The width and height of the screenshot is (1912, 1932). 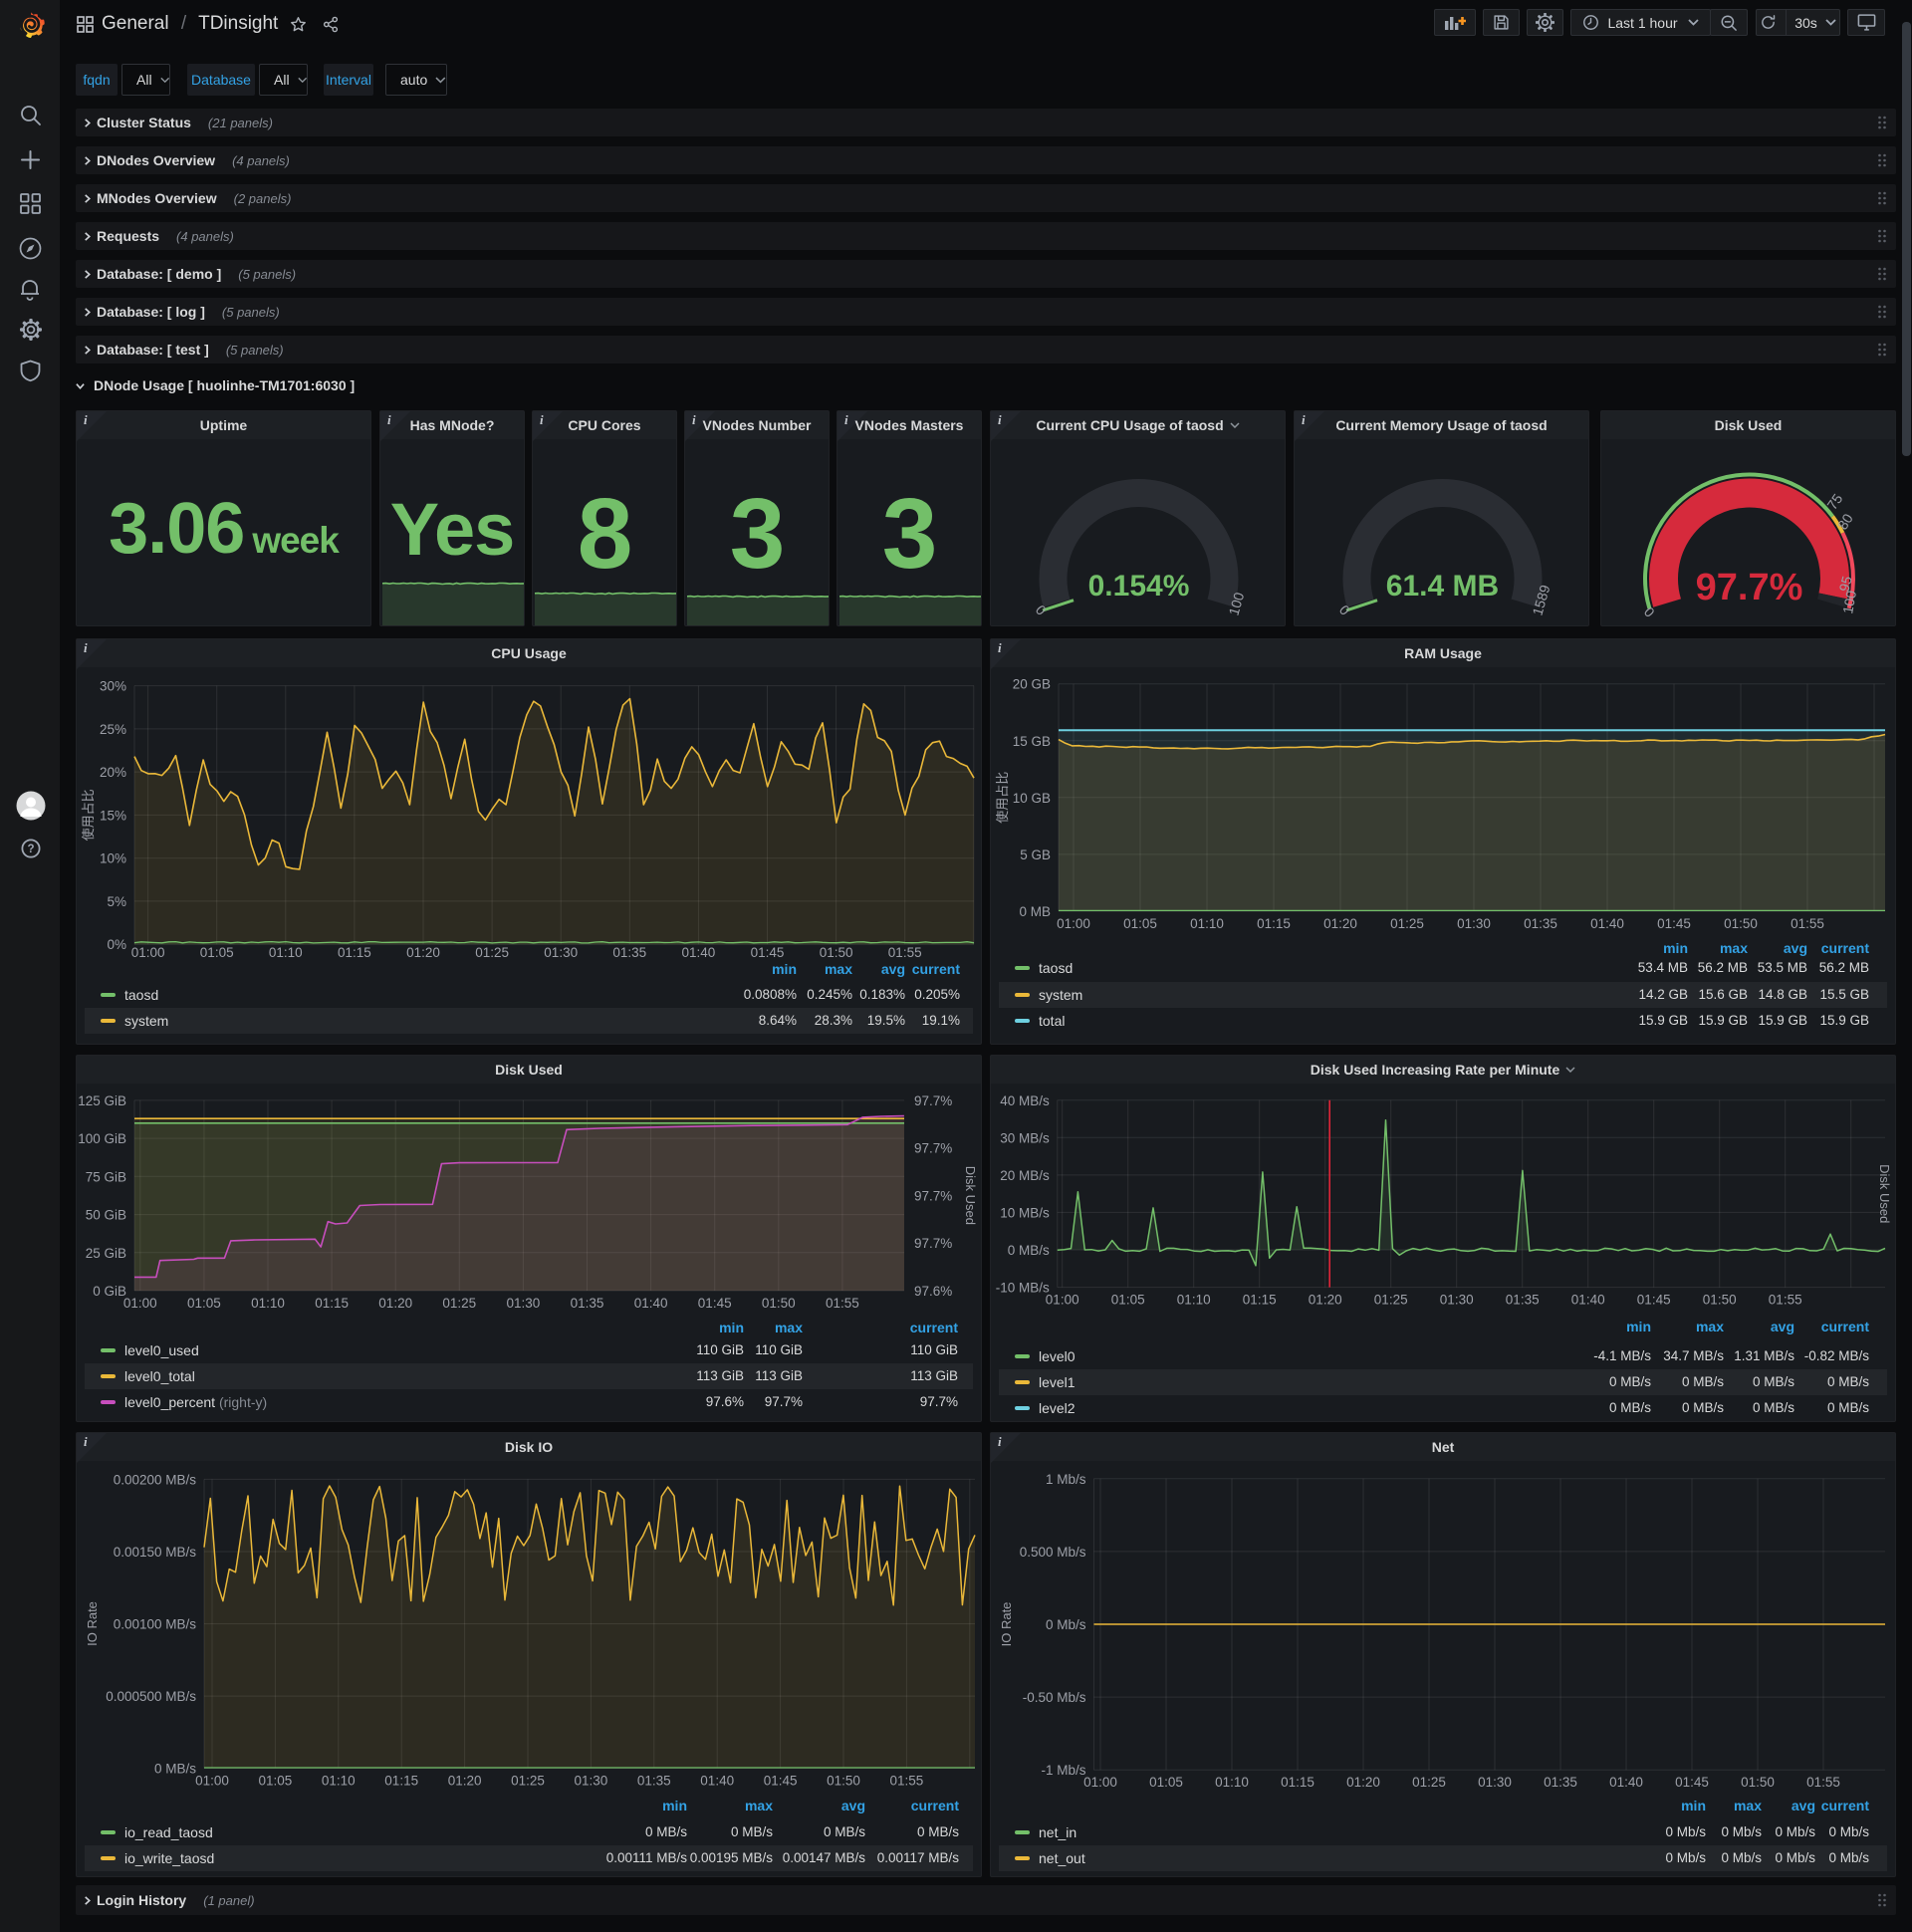 What do you see at coordinates (1025, 1100) in the screenshot?
I see `svg-text: 40 MB/s` at bounding box center [1025, 1100].